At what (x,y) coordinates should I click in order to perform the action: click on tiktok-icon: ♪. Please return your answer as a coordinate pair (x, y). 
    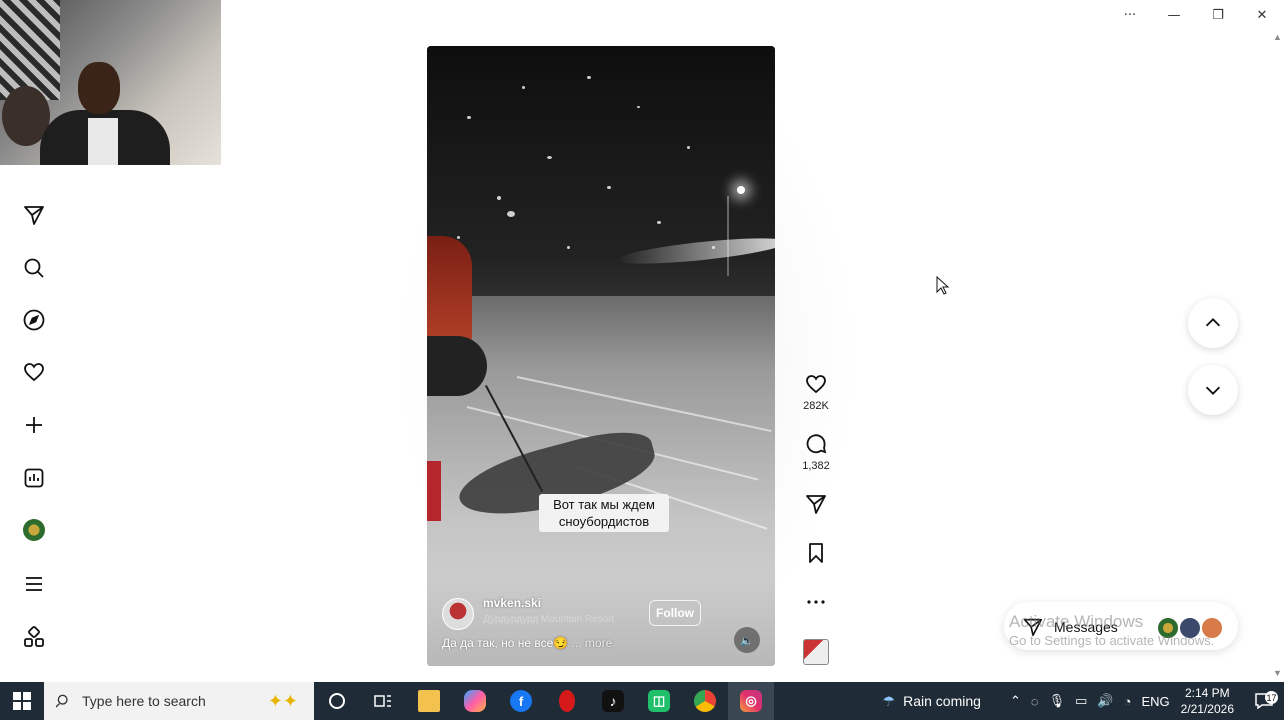
    Looking at the image, I should click on (613, 701).